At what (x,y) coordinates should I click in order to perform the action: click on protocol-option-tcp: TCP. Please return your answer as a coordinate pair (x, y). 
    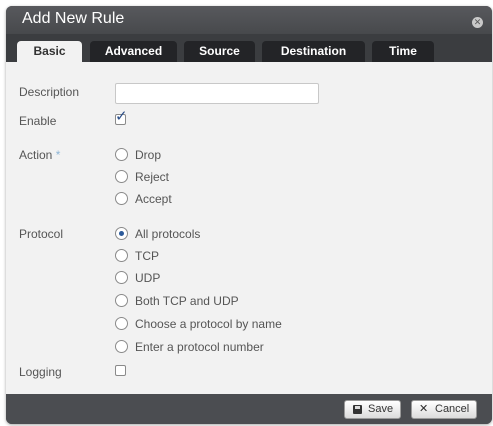
    Looking at the image, I should click on (147, 256).